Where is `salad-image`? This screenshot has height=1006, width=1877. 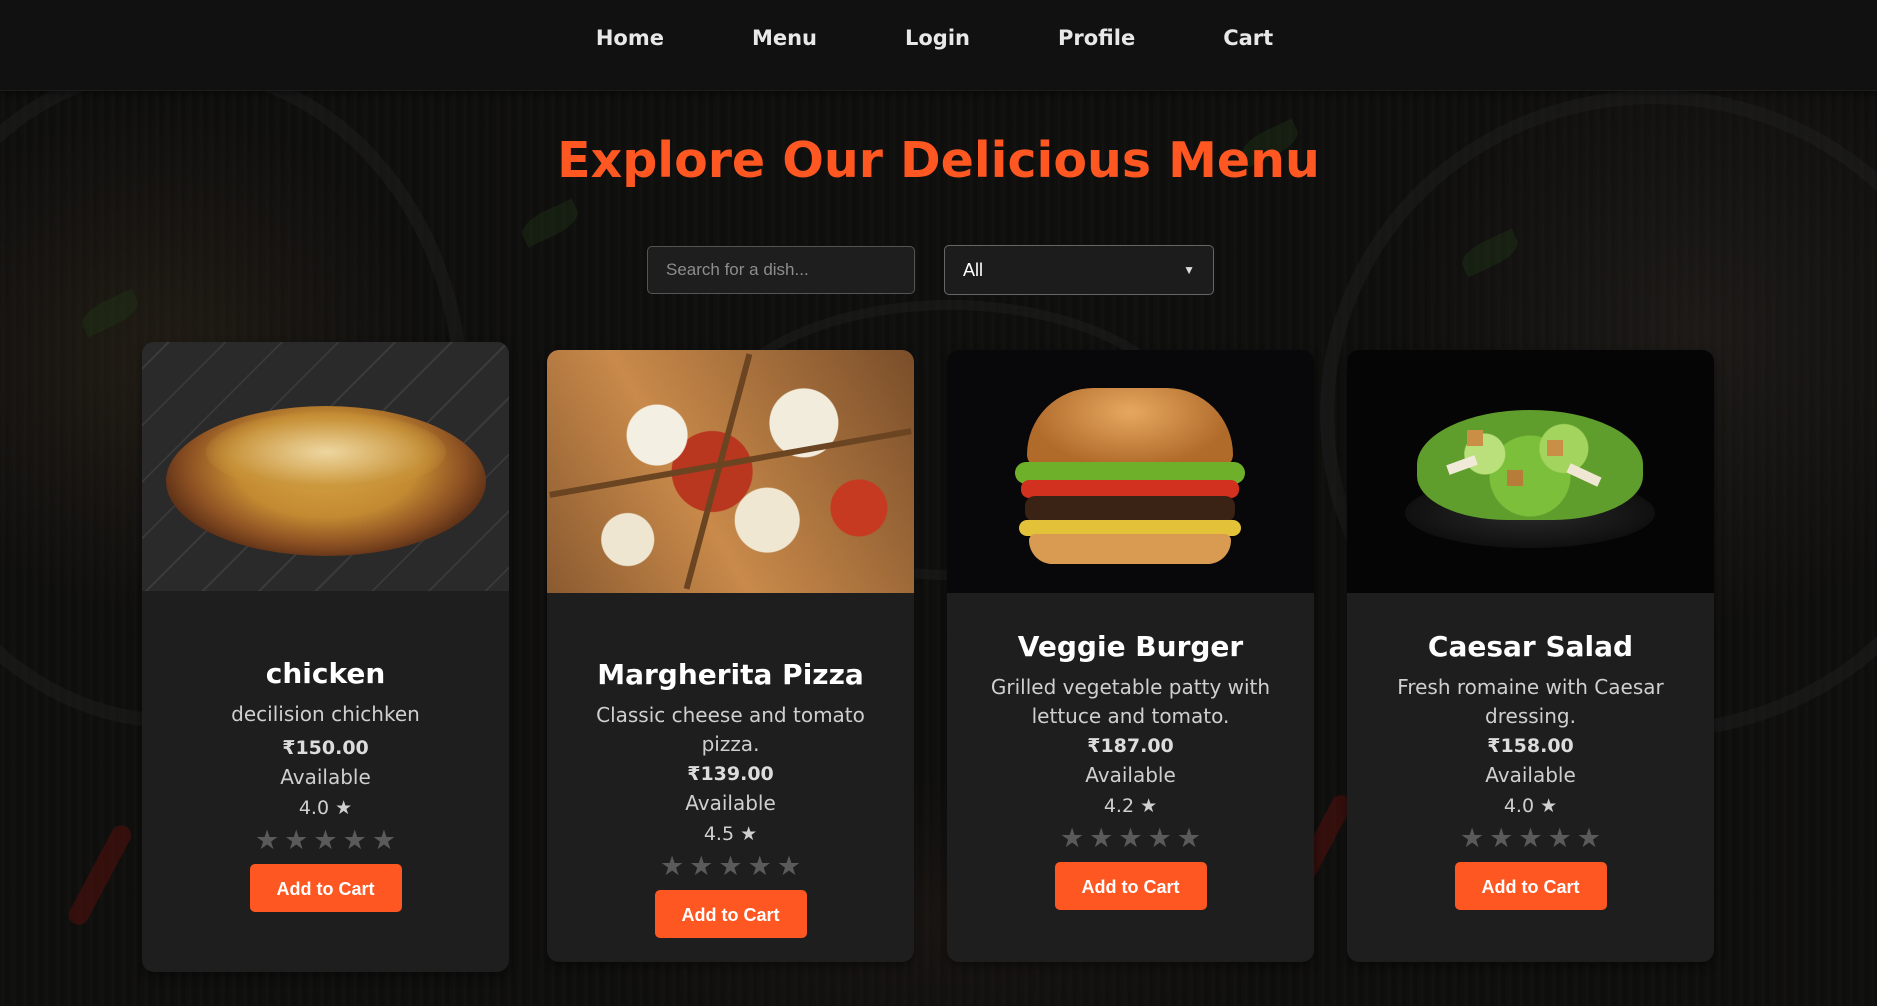
salad-image is located at coordinates (1530, 471).